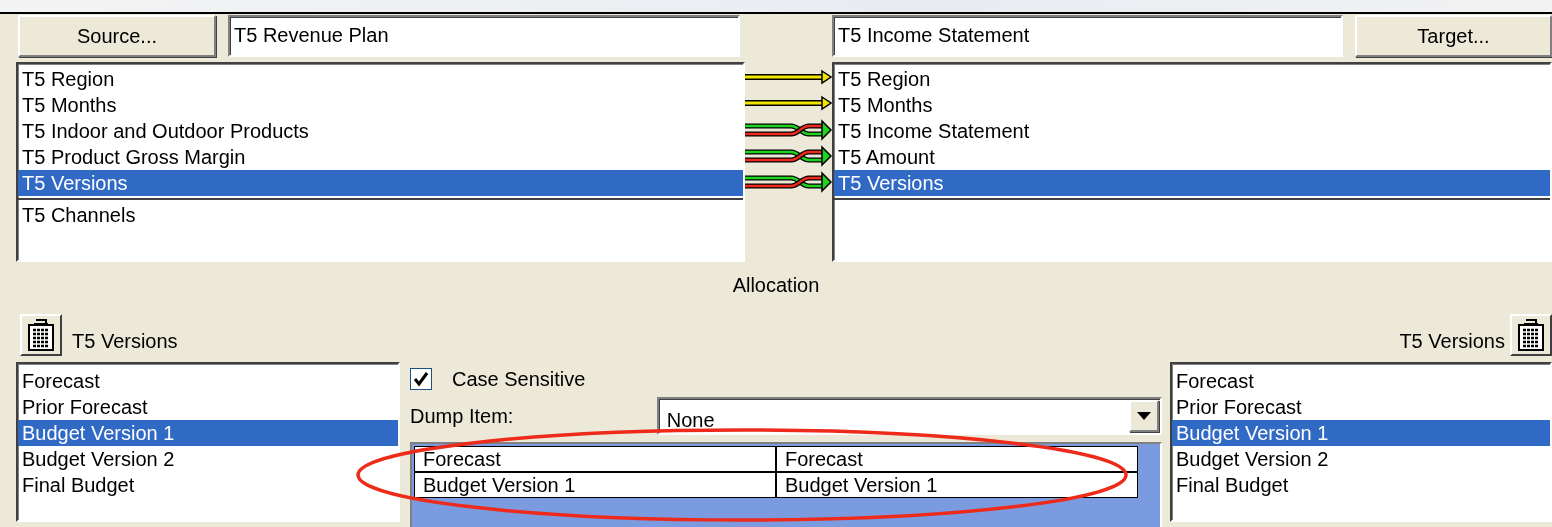  Describe the element at coordinates (462, 416) in the screenshot. I see `dump-item-label: Dump Item:` at that location.